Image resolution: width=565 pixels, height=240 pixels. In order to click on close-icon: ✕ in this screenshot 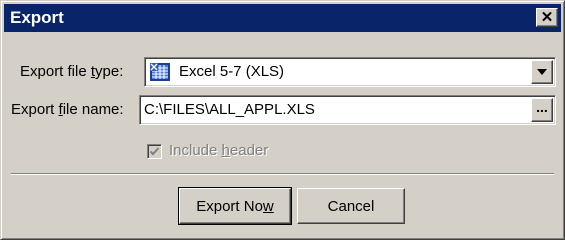, I will do `click(547, 17)`.